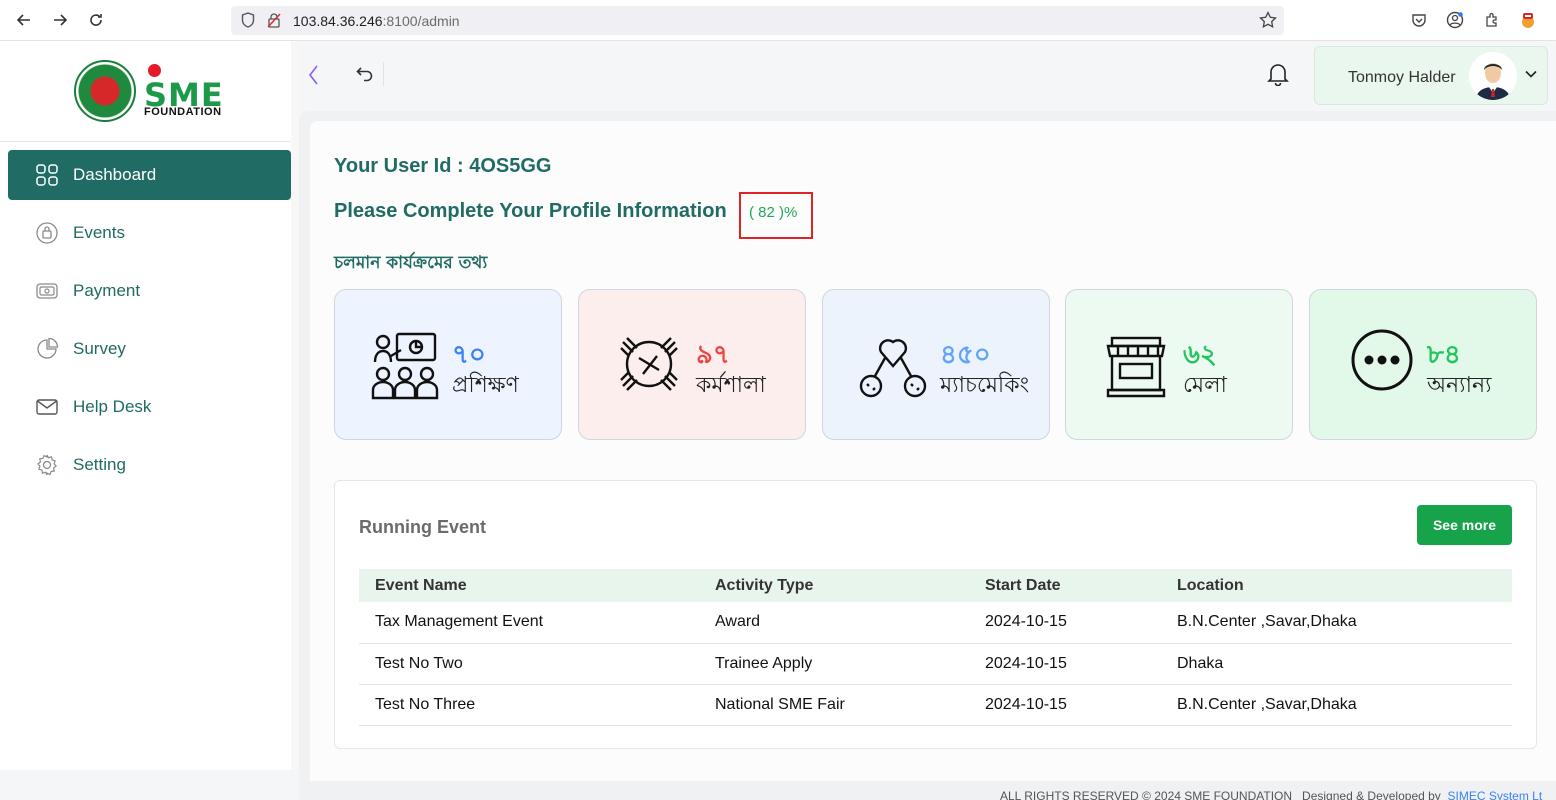 This screenshot has height=800, width=1556. I want to click on bookmark-star-icon, so click(1268, 20).